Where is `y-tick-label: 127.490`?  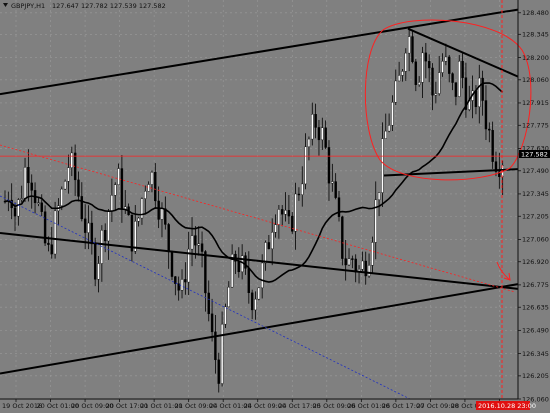 y-tick-label: 127.490 is located at coordinates (535, 171).